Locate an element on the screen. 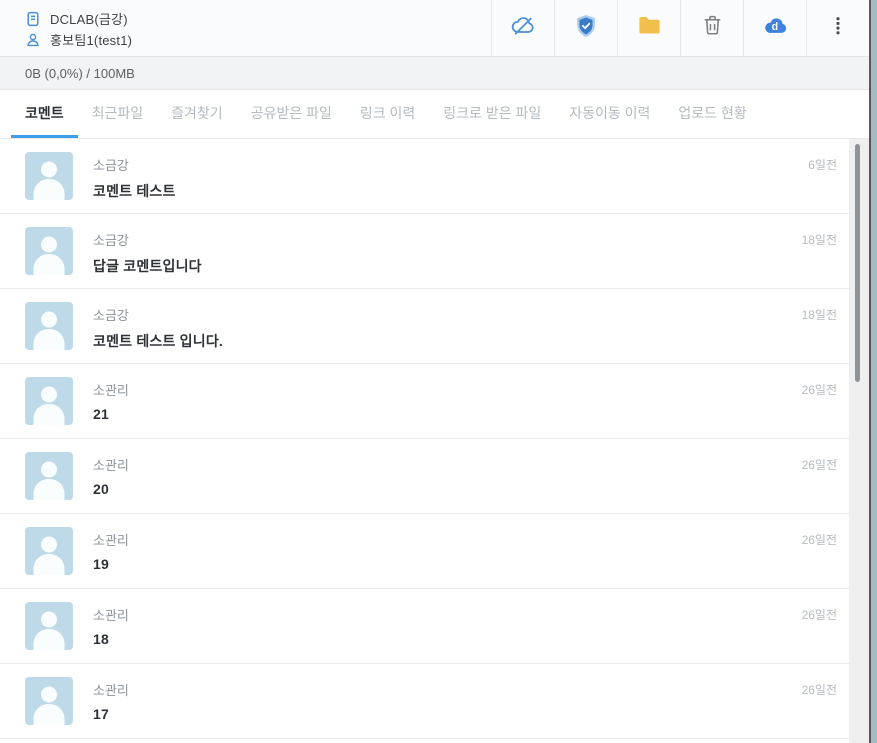 The height and width of the screenshot is (743, 877). more-options-button is located at coordinates (837, 28).